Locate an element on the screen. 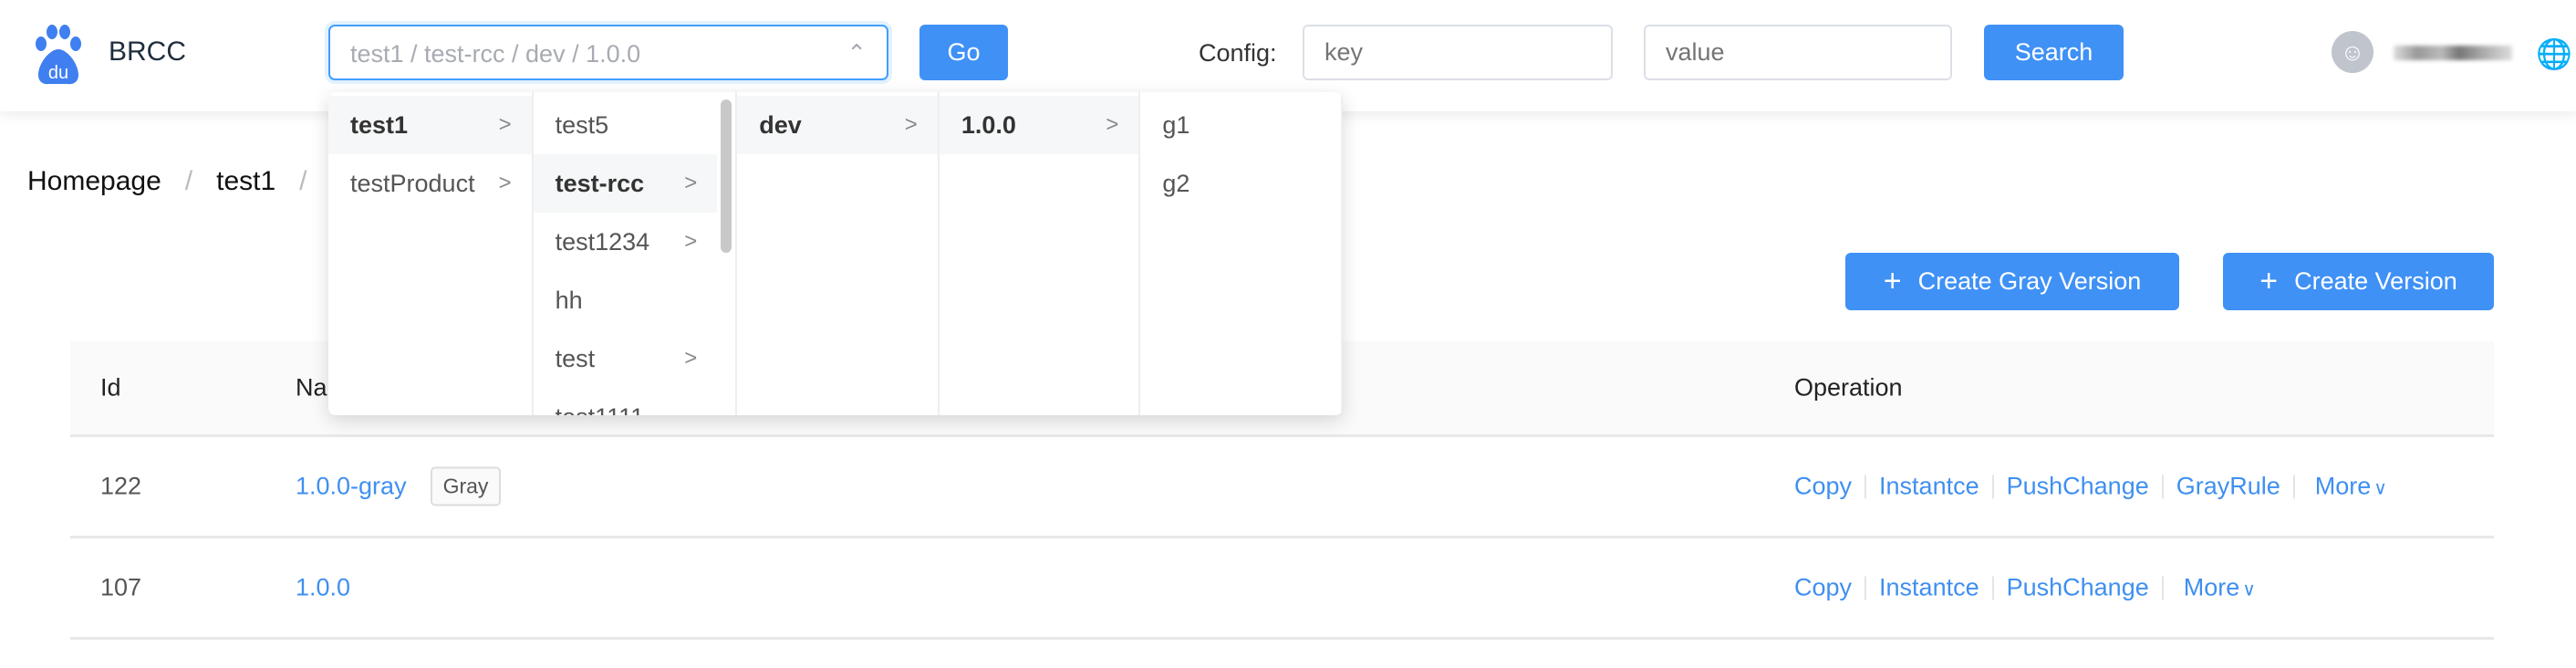  cascader-option: test > is located at coordinates (626, 359).